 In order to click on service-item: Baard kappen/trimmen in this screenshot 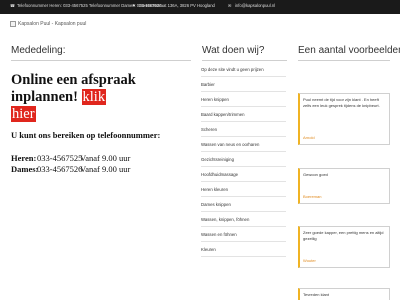, I will do `click(243, 114)`.